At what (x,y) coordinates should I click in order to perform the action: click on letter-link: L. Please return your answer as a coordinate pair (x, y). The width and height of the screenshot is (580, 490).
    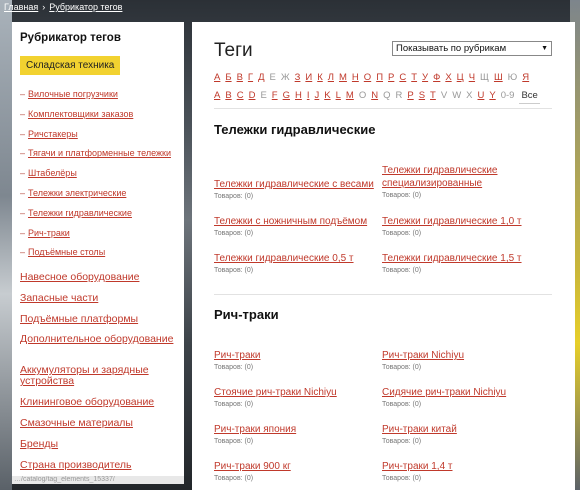
    Looking at the image, I should click on (338, 95).